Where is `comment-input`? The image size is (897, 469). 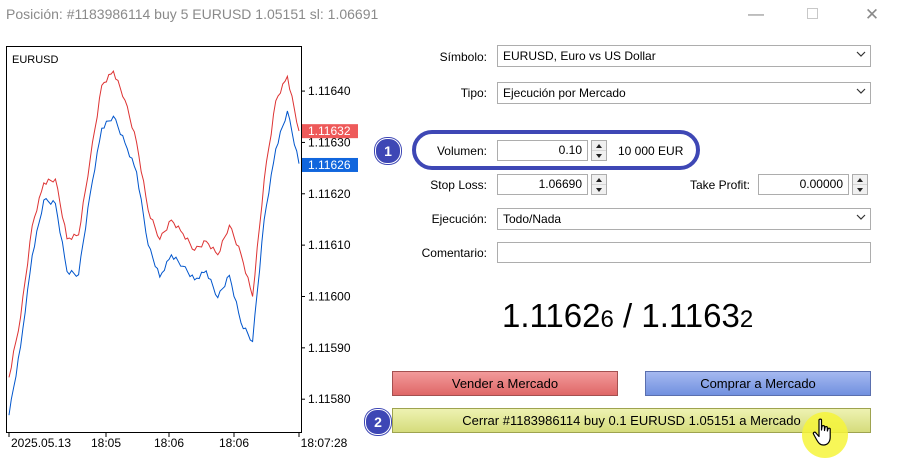 comment-input is located at coordinates (684, 252).